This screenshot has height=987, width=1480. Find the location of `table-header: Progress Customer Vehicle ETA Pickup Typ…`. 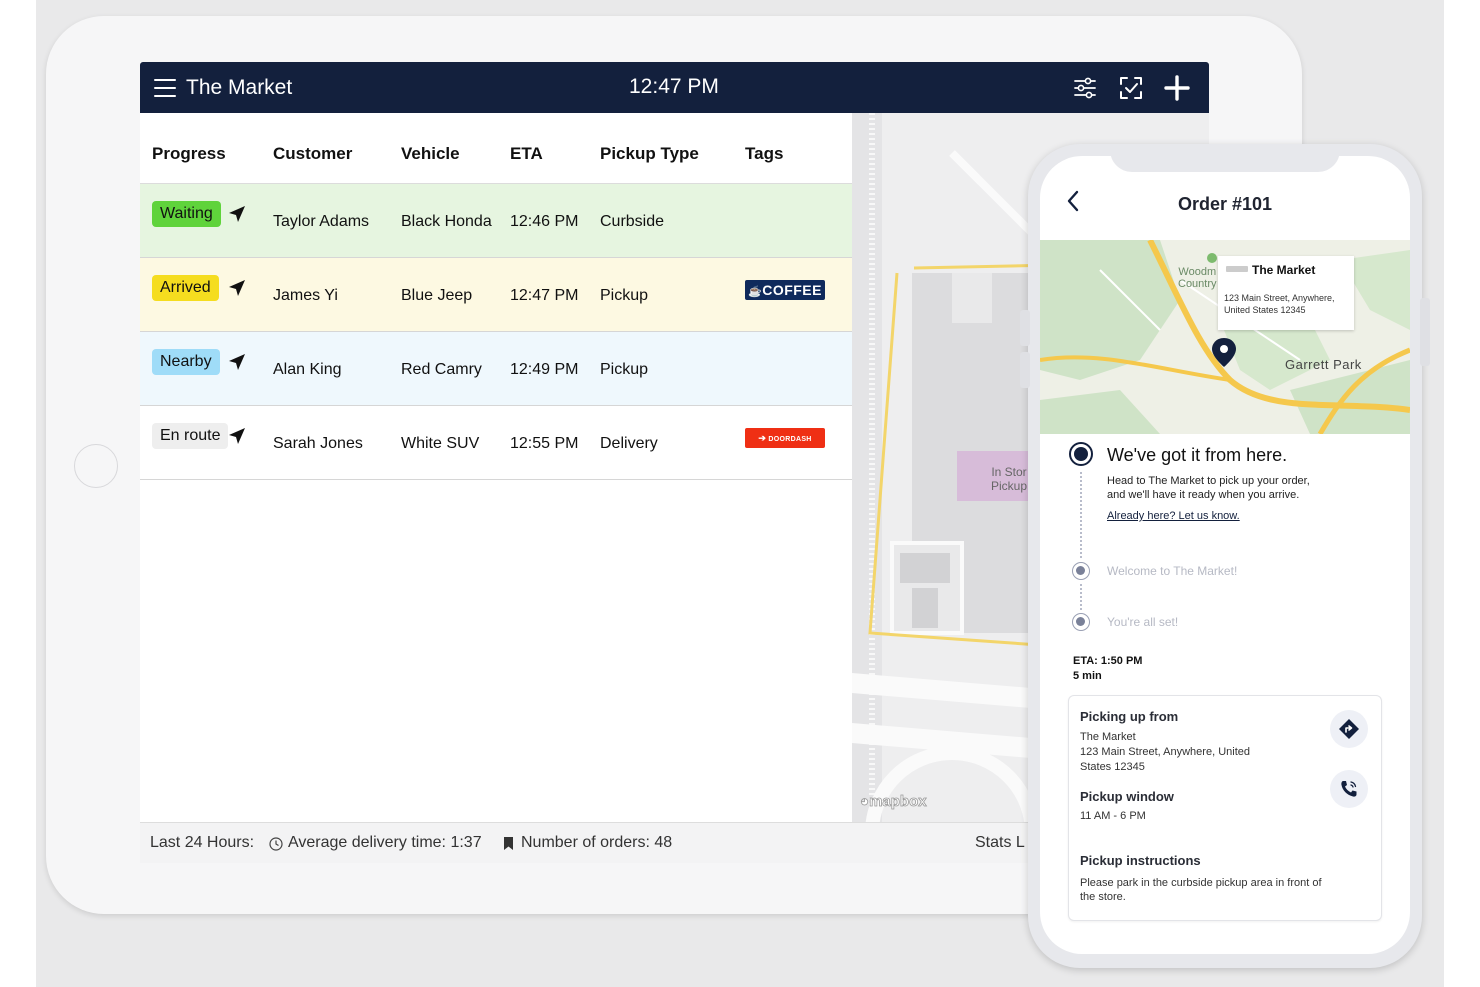

table-header: Progress Customer Vehicle ETA Pickup Typ… is located at coordinates (496, 148).